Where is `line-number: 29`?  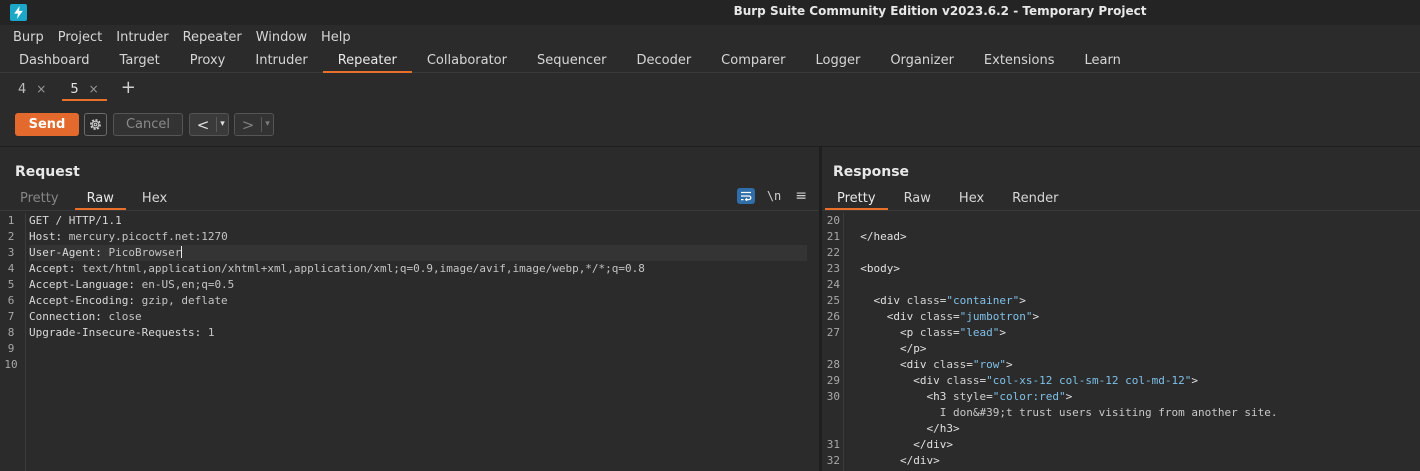 line-number: 29 is located at coordinates (833, 380).